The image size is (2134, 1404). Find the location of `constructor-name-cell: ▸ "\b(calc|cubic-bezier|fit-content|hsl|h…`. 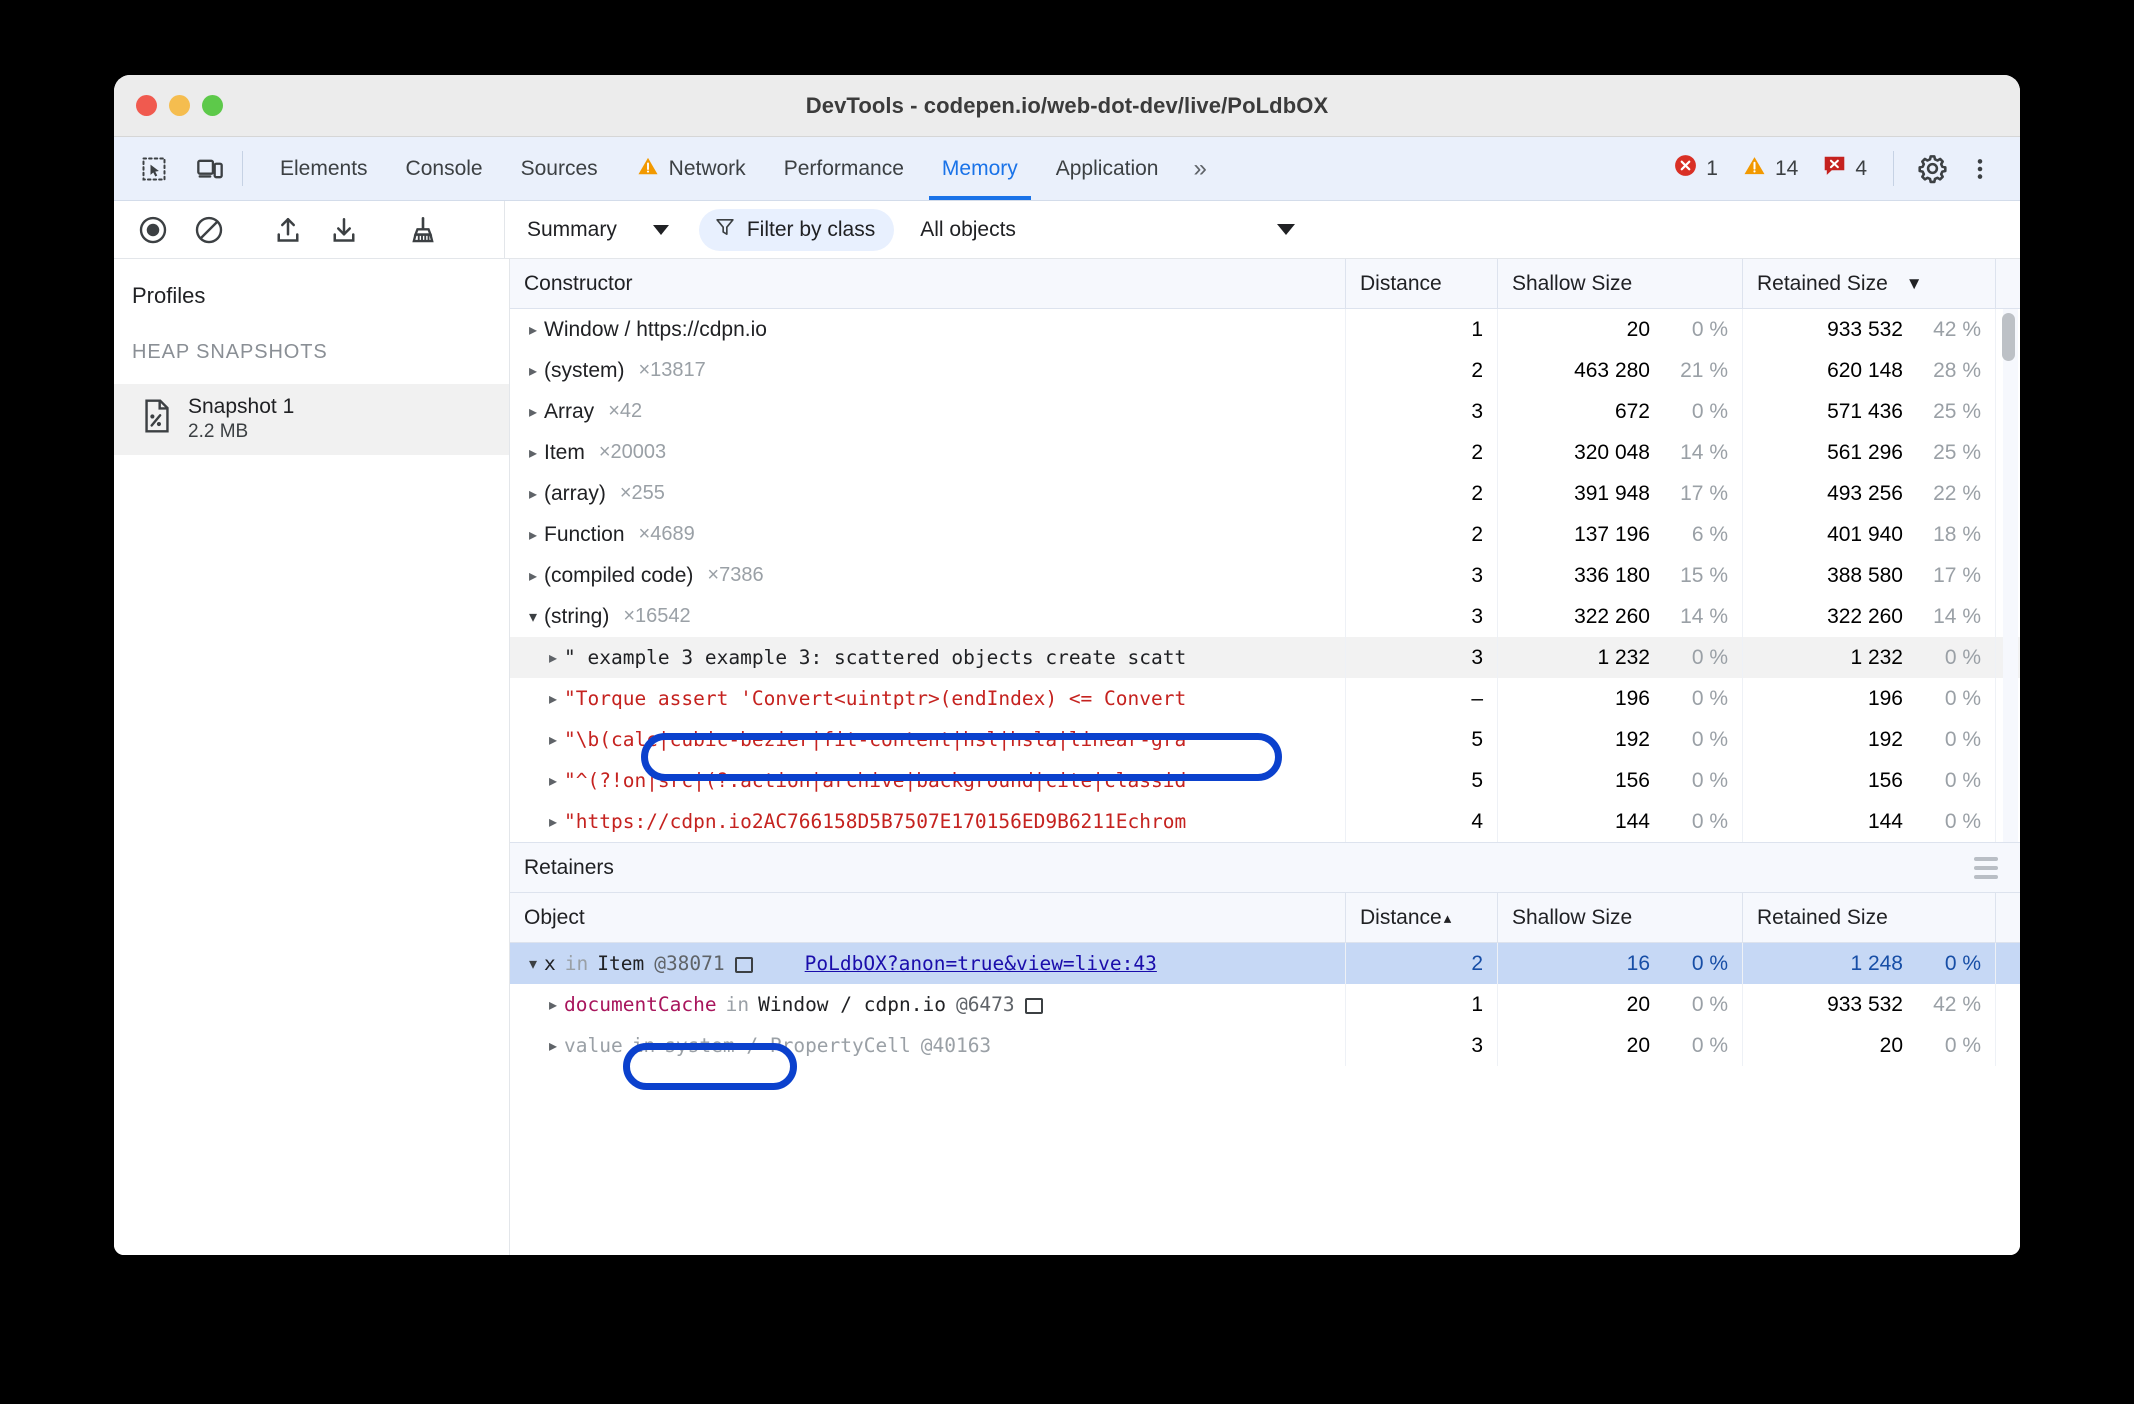

constructor-name-cell: ▸ "\b(calc|cubic-bezier|fit-content|hsl|h… is located at coordinates (928, 739).